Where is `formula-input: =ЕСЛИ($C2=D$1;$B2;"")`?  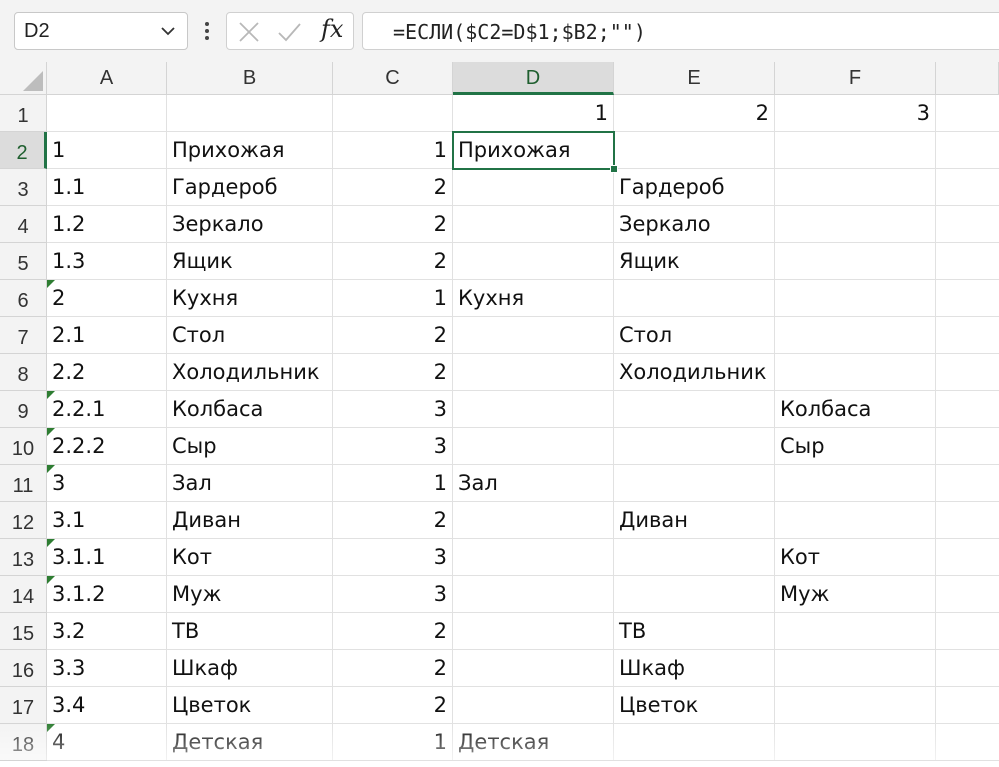 formula-input: =ЕСЛИ($C2=D$1;$B2;"") is located at coordinates (680, 31).